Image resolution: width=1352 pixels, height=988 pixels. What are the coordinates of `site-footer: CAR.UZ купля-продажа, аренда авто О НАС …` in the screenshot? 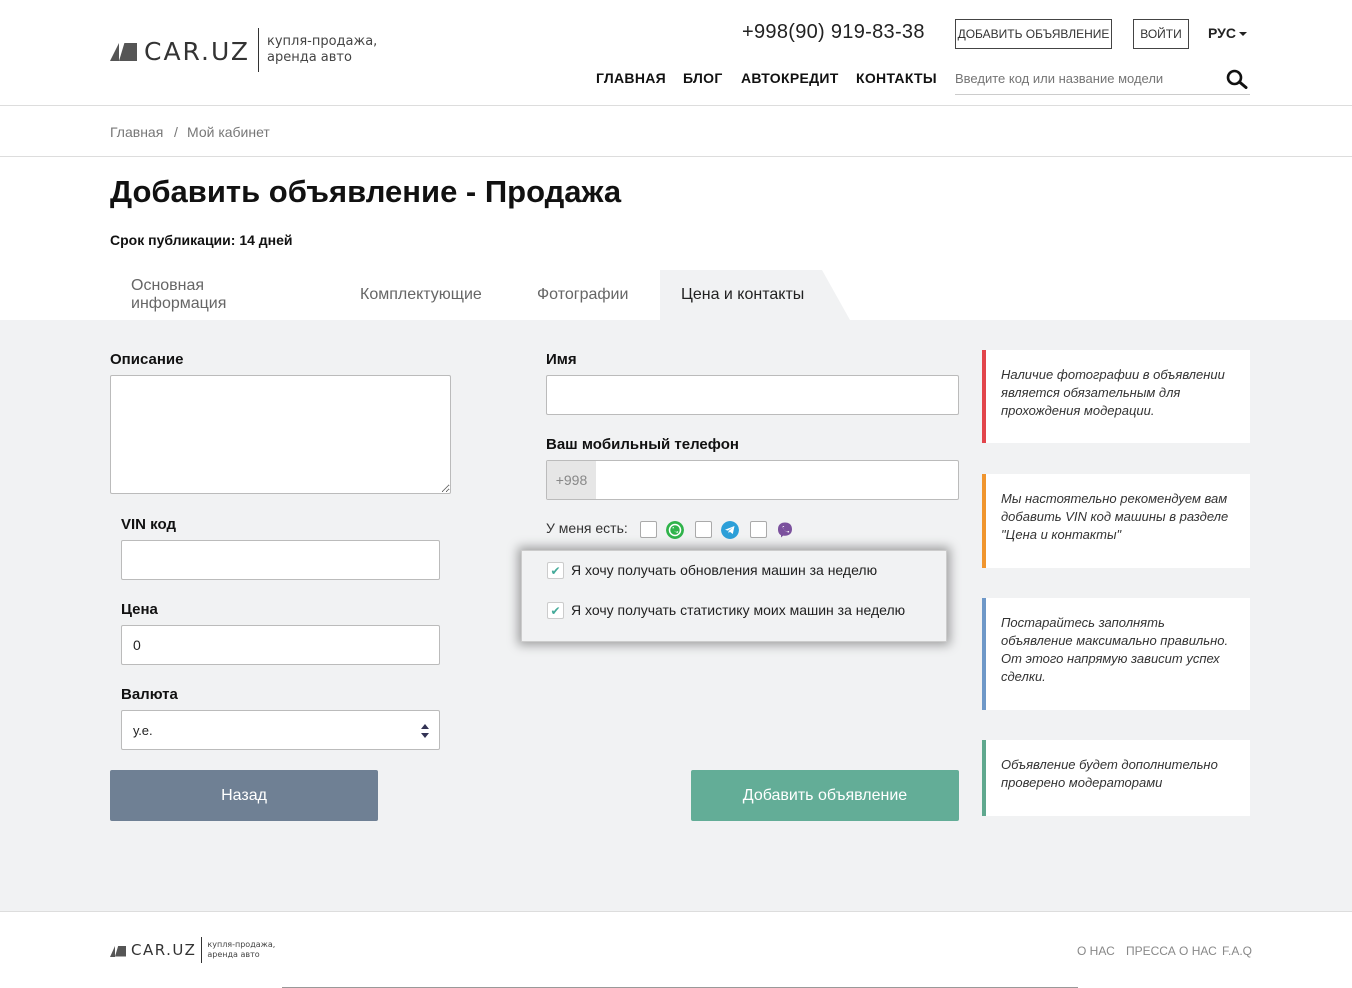 It's located at (676, 950).